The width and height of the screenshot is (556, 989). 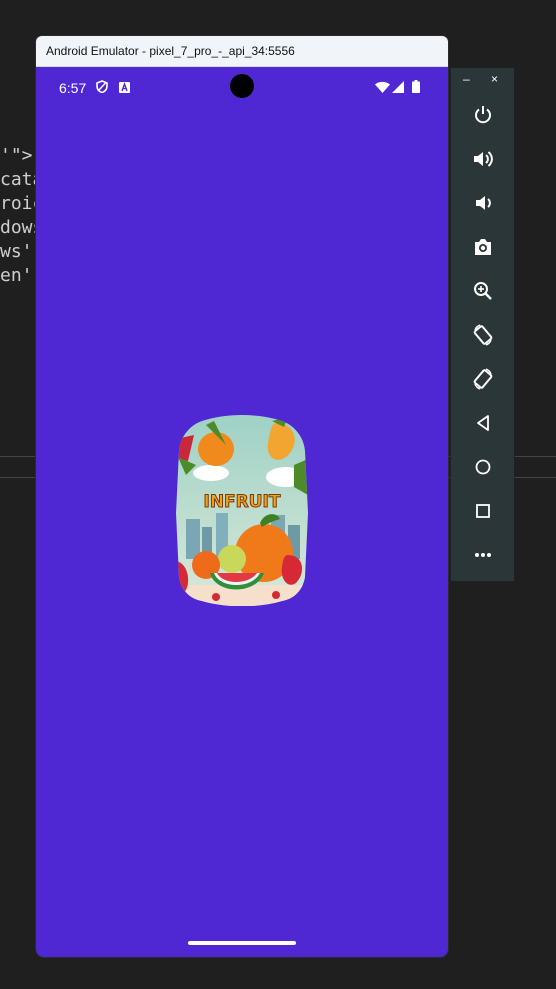 I want to click on code-line: ws', so click(x=16, y=251).